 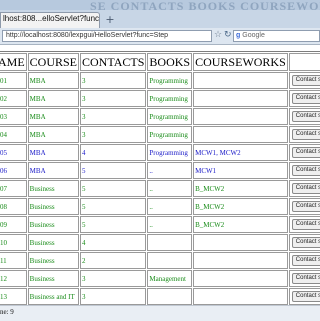 What do you see at coordinates (160, 116) in the screenshot?
I see `table-row: i03MBA3Programming Contact stu` at bounding box center [160, 116].